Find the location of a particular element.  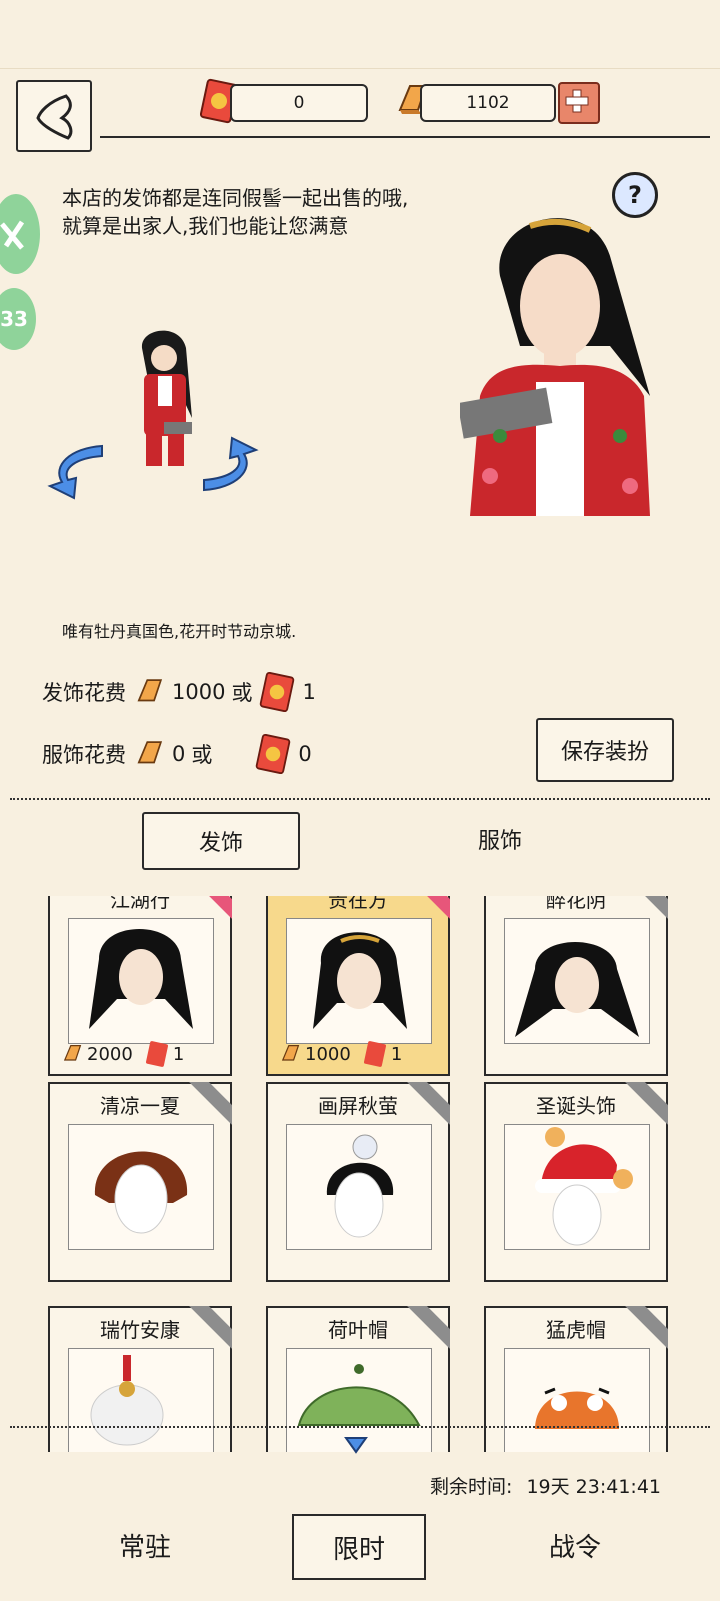

add-gold-button is located at coordinates (579, 103).